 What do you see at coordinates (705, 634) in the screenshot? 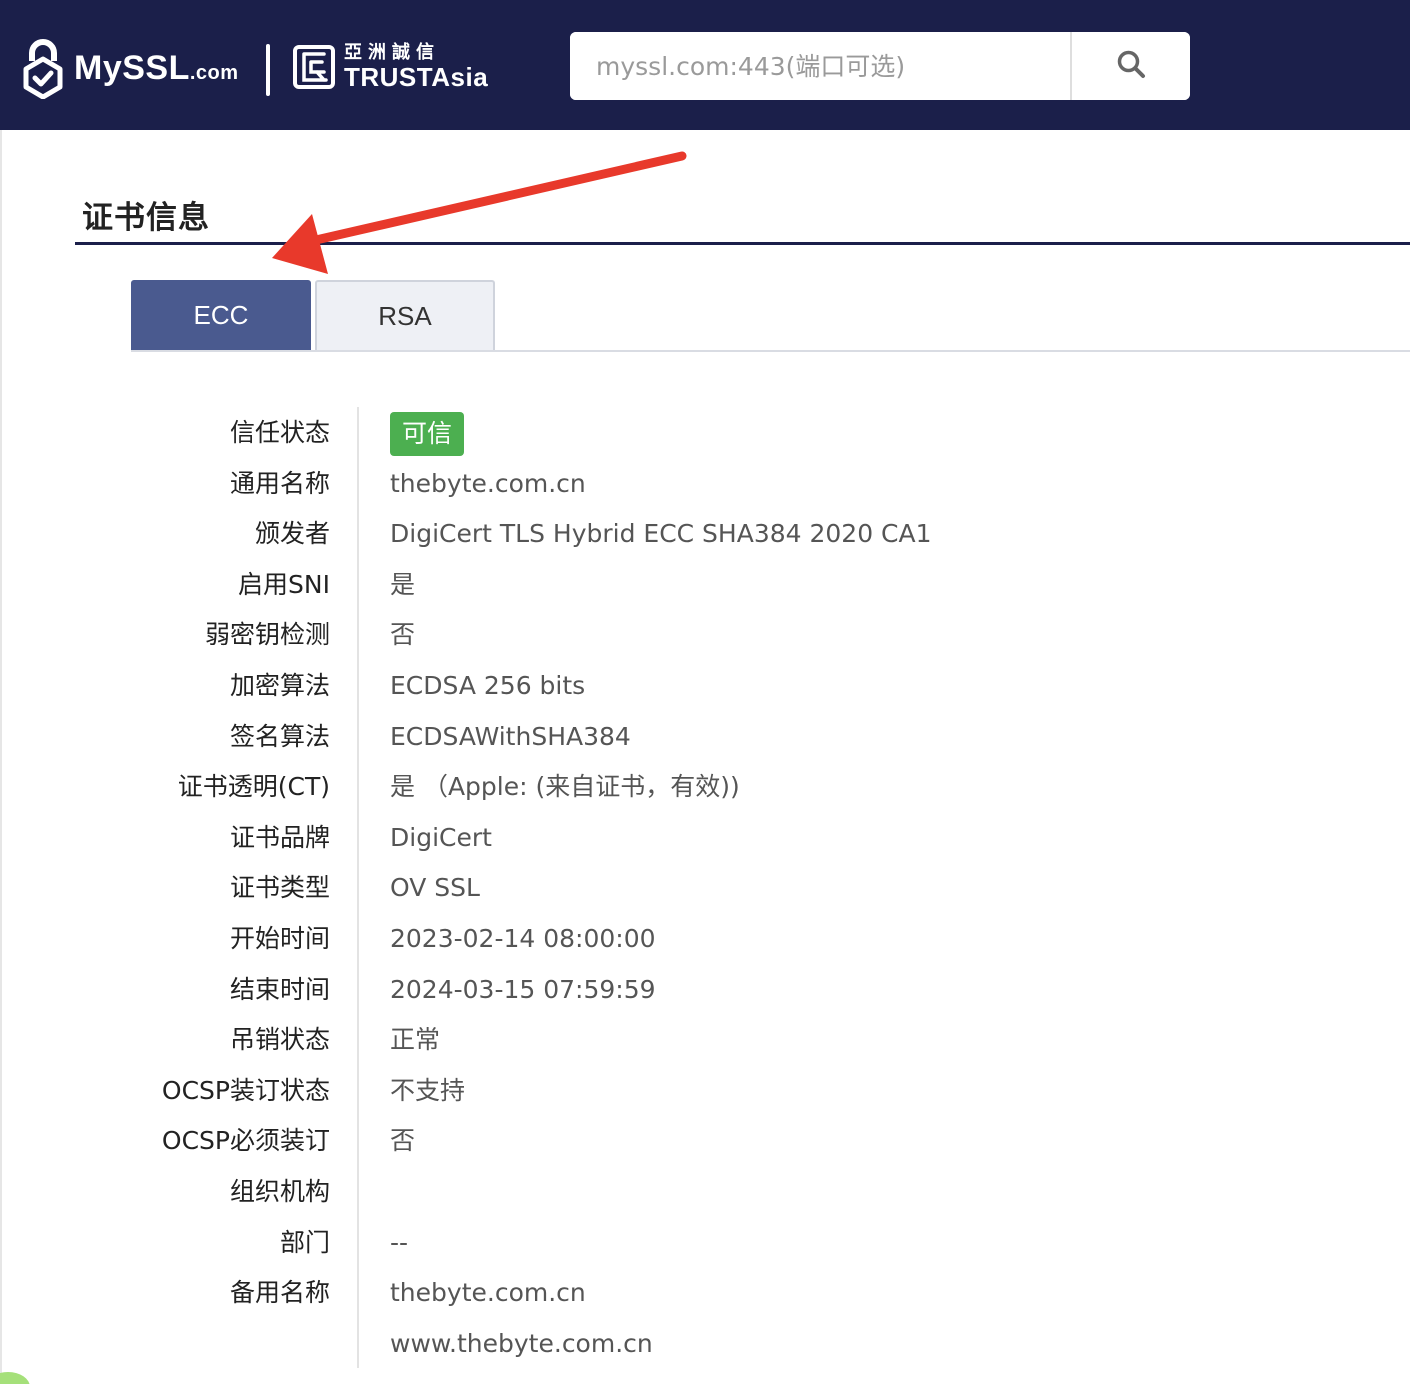
I see `table-row: 弱密钥检测 否` at bounding box center [705, 634].